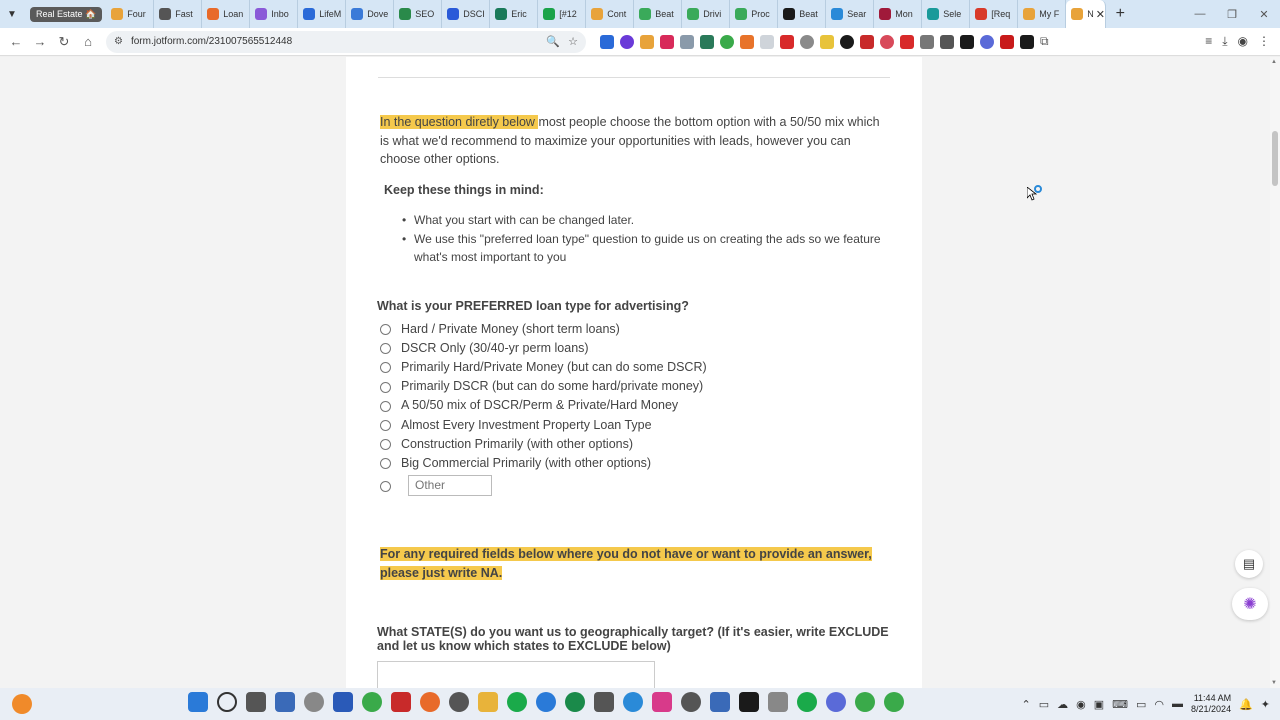 Image resolution: width=1280 pixels, height=720 pixels. Describe the element at coordinates (1120, 704) in the screenshot. I see `keyboard-icon: ⌨` at that location.